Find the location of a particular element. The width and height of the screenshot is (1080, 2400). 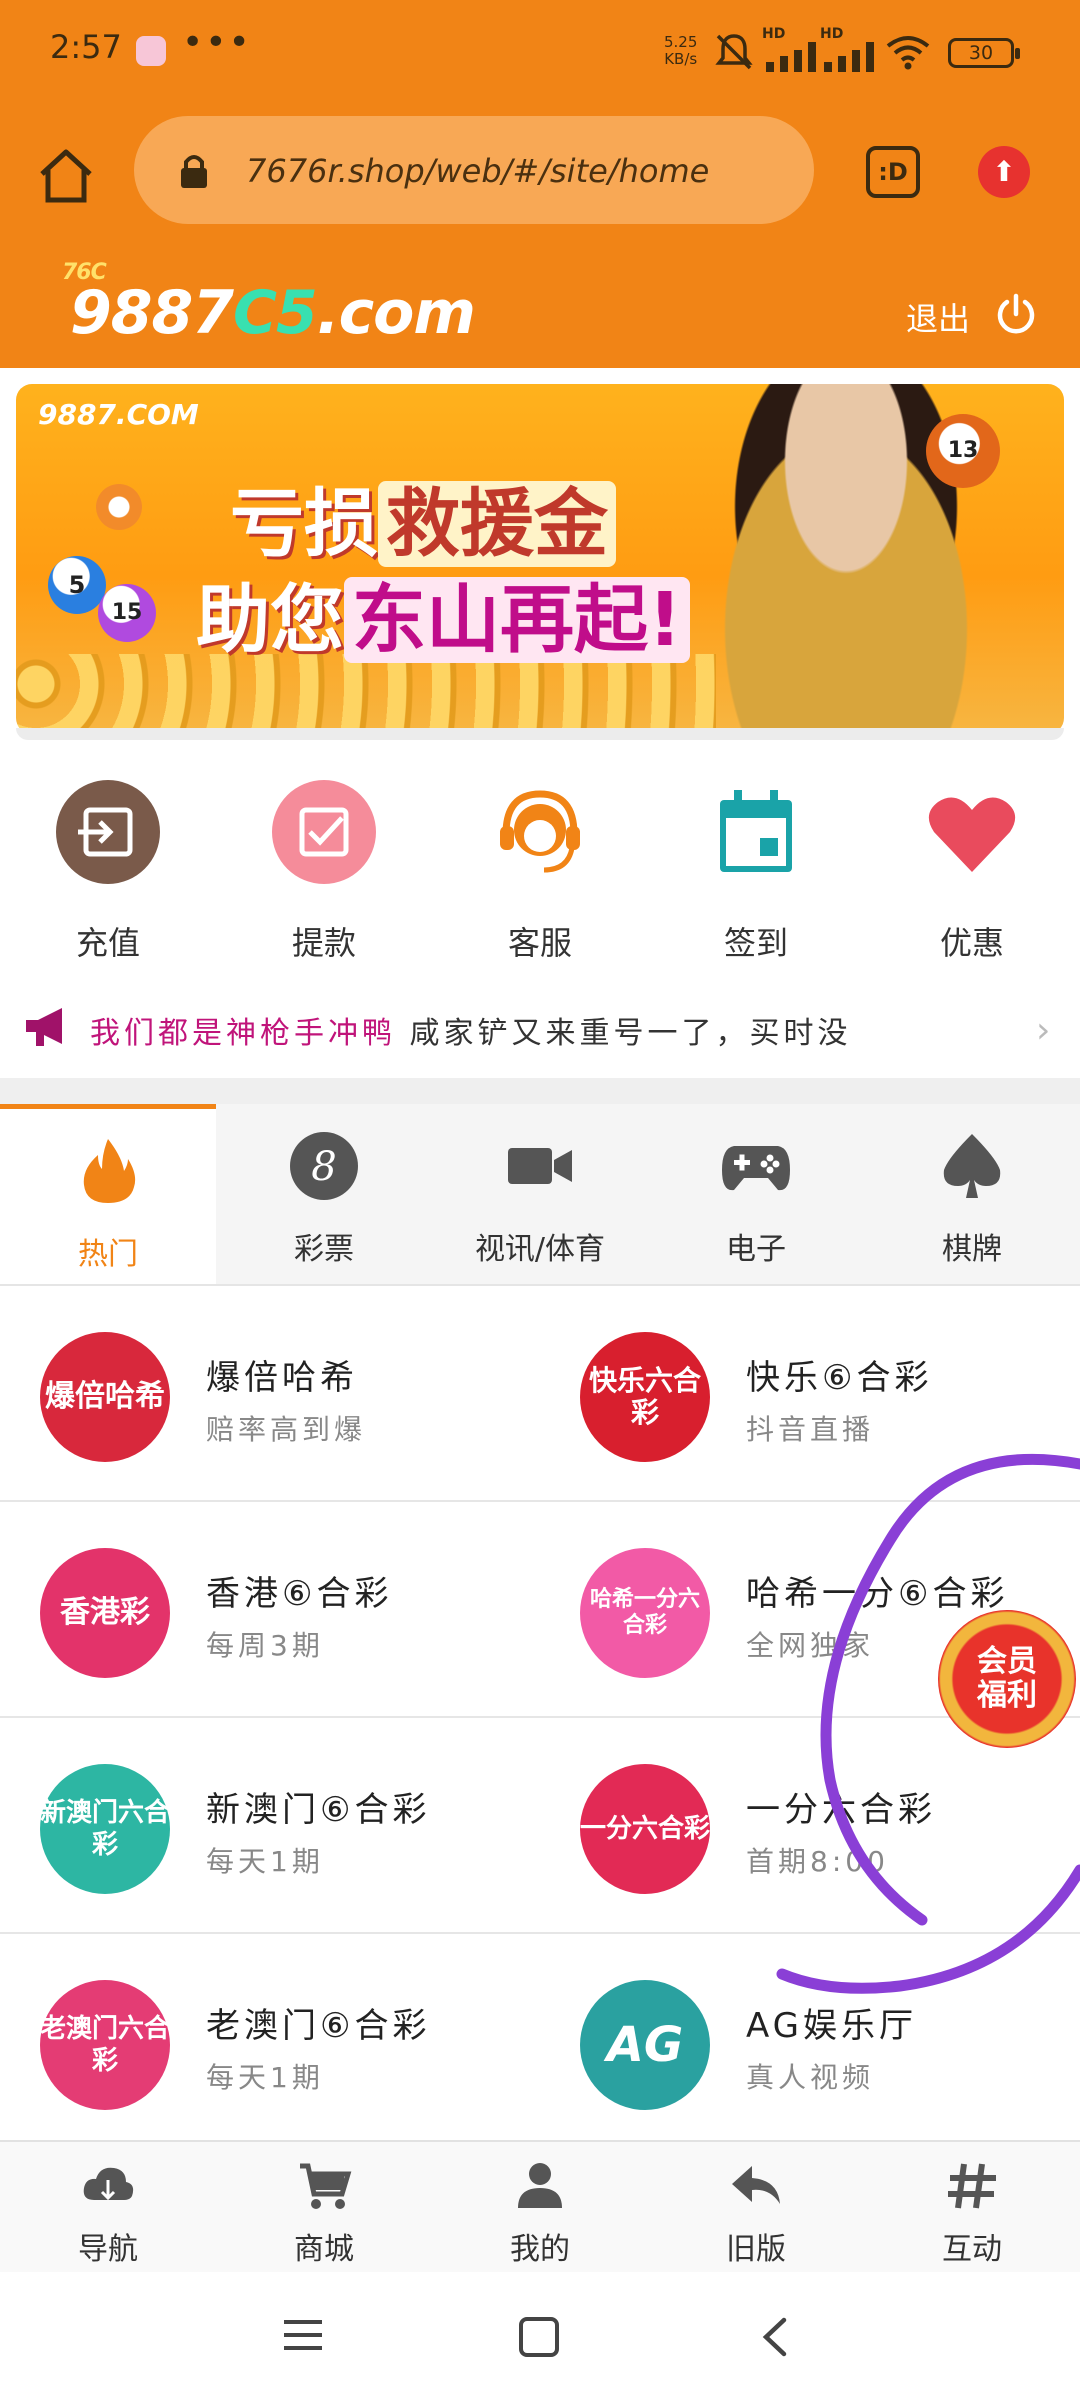

member-benefits-badge: 会员 福利 is located at coordinates (1007, 1679).